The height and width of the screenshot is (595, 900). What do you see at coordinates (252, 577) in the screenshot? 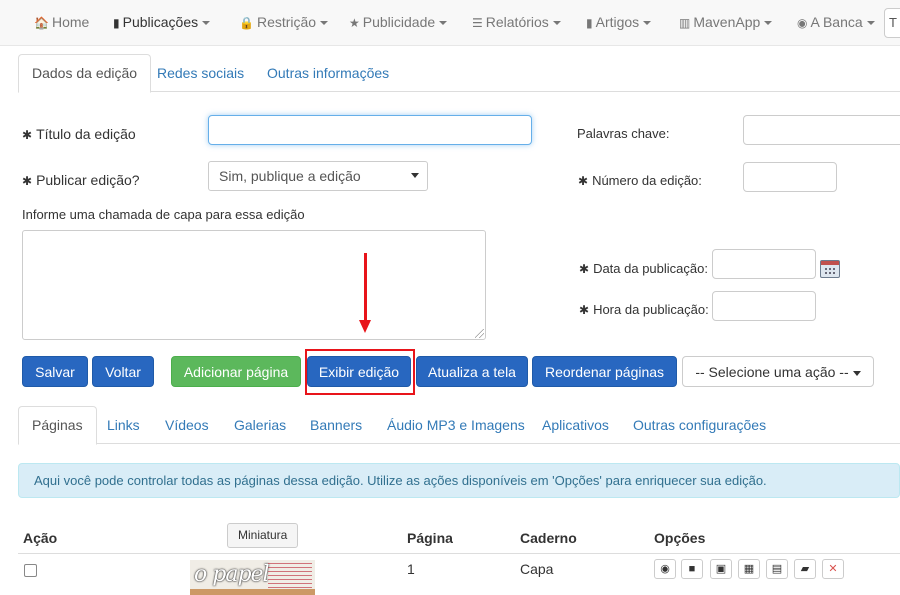
I see `page-thumbnail: o papel` at bounding box center [252, 577].